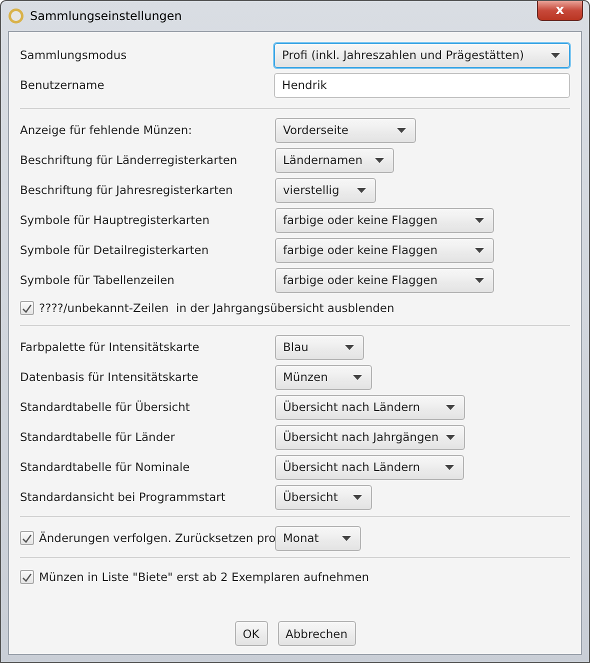 The image size is (590, 663). What do you see at coordinates (216, 308) in the screenshot?
I see `checkbox-label: ????/unbekannt-Zeilen in der Jahrgangsübersicht ausblenden` at bounding box center [216, 308].